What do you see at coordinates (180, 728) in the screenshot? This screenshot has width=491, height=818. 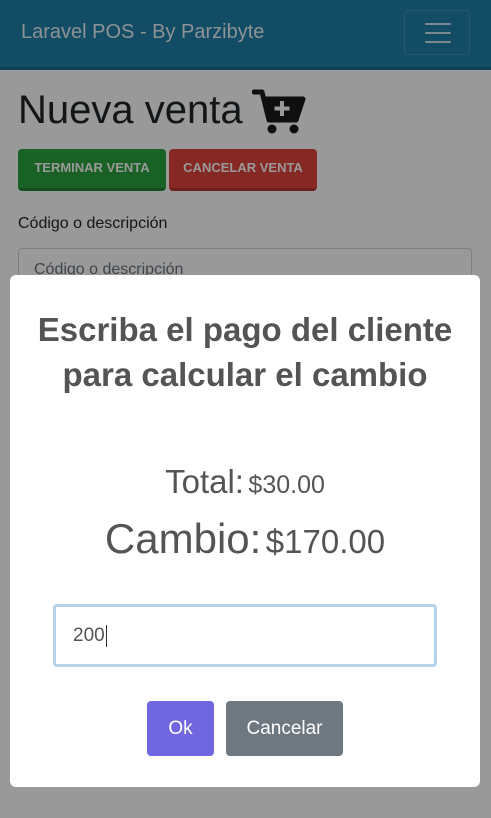 I see `ok-button: Ok` at bounding box center [180, 728].